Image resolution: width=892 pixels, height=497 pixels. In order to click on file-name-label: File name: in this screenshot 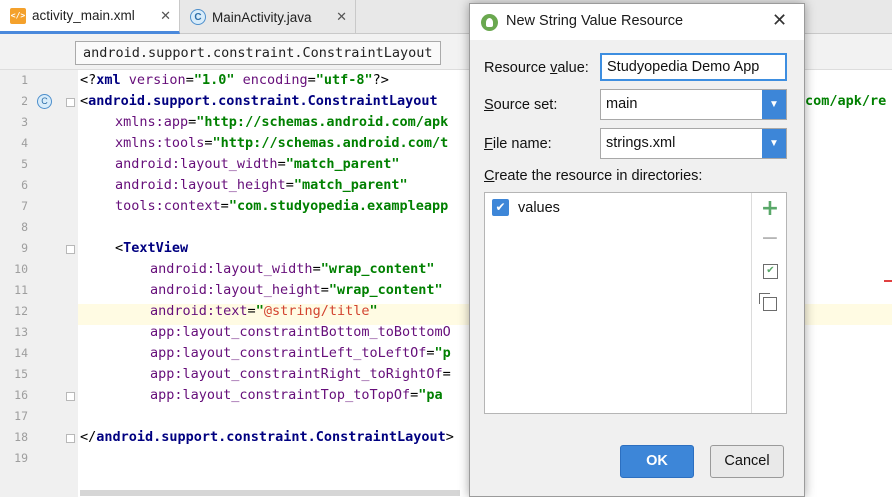, I will do `click(518, 144)`.